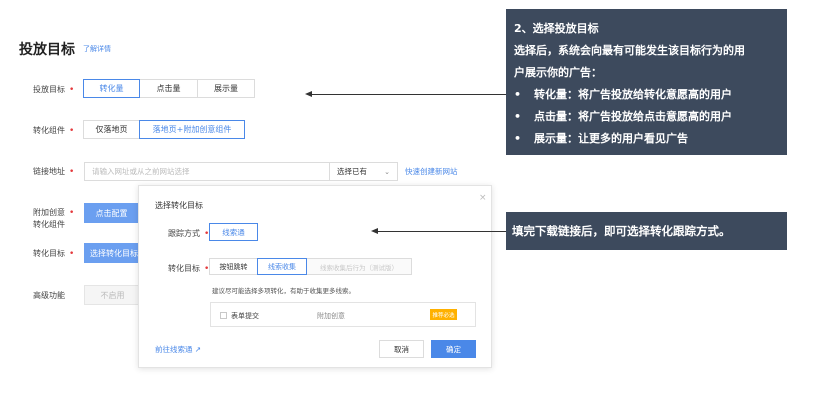 The width and height of the screenshot is (832, 393). I want to click on bullet-text: 转化量：将广告投放给转化意愿高的用户, so click(633, 94).